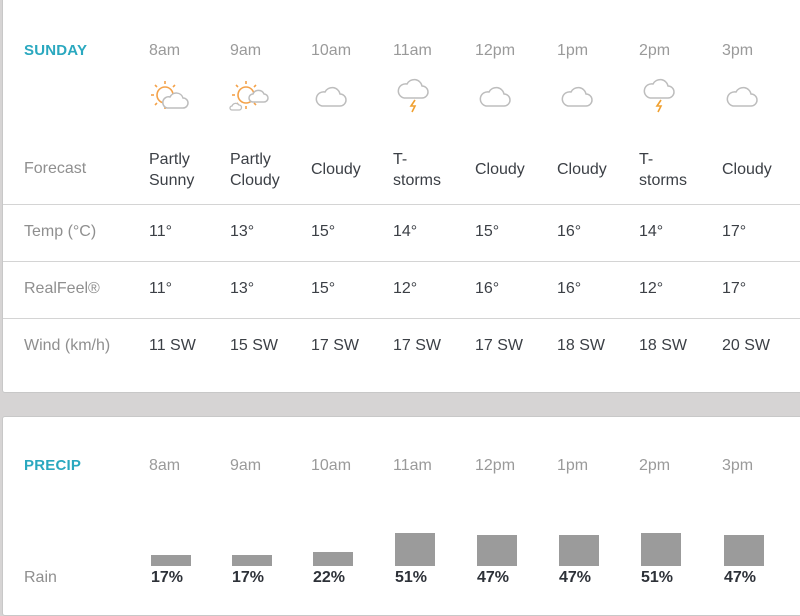 This screenshot has width=800, height=616. I want to click on day-title: SUNDAY, so click(56, 50).